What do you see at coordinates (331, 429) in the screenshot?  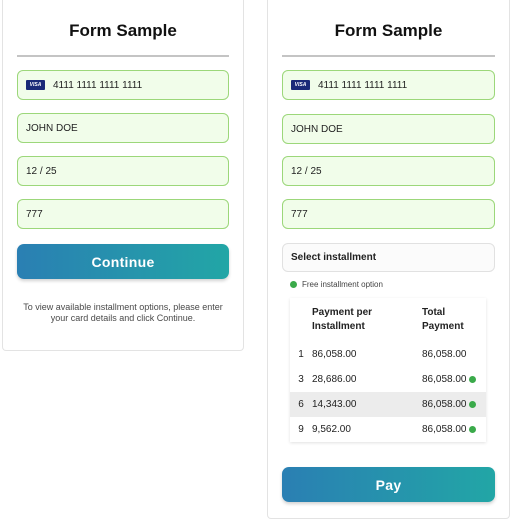 I see `installment-amount: 9,562.00` at bounding box center [331, 429].